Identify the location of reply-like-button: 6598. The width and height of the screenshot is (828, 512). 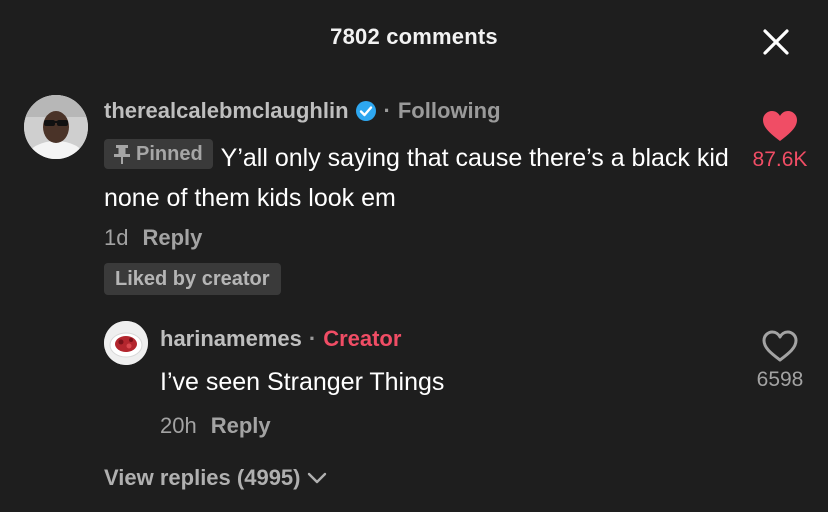
(780, 361).